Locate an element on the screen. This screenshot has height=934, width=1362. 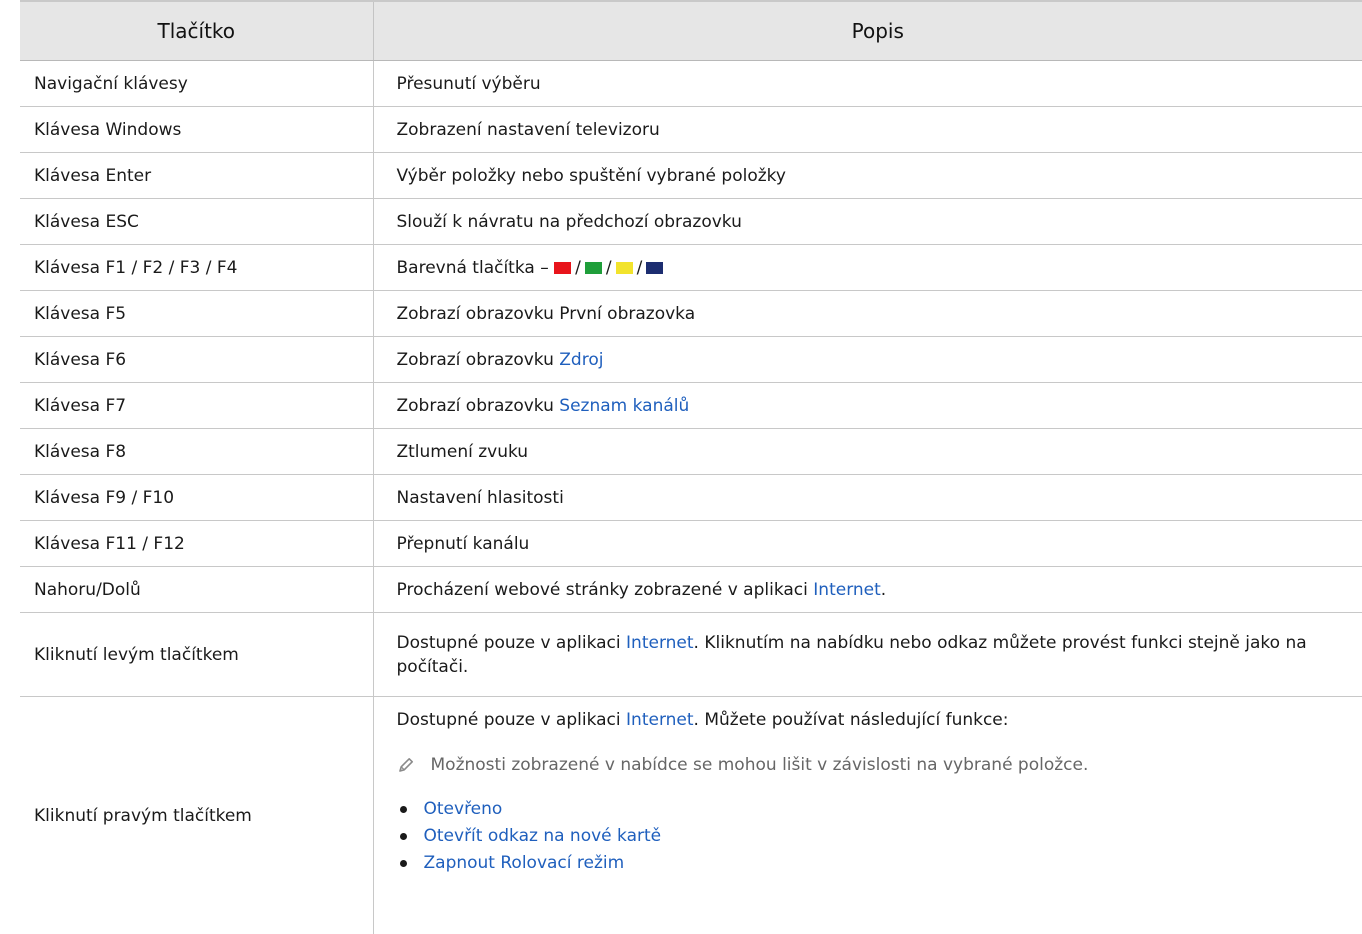
description-cell: Barevná tlačítka – / / / is located at coordinates (867, 268).